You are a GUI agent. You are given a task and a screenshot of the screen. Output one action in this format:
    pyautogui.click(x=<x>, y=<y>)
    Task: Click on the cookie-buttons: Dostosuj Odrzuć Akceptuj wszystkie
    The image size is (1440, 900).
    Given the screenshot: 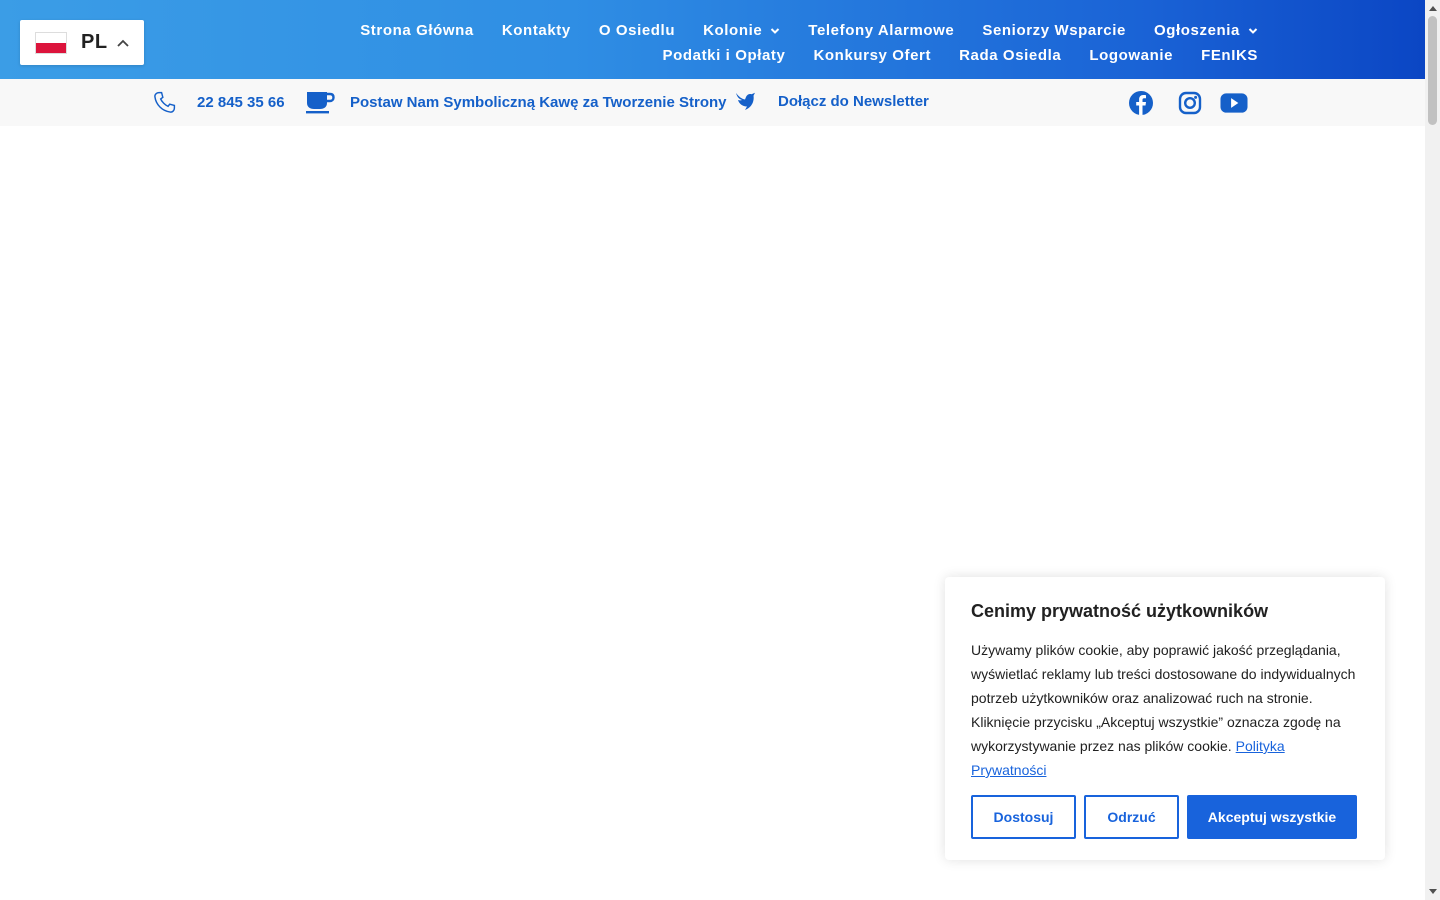 What is the action you would take?
    pyautogui.click(x=1164, y=817)
    